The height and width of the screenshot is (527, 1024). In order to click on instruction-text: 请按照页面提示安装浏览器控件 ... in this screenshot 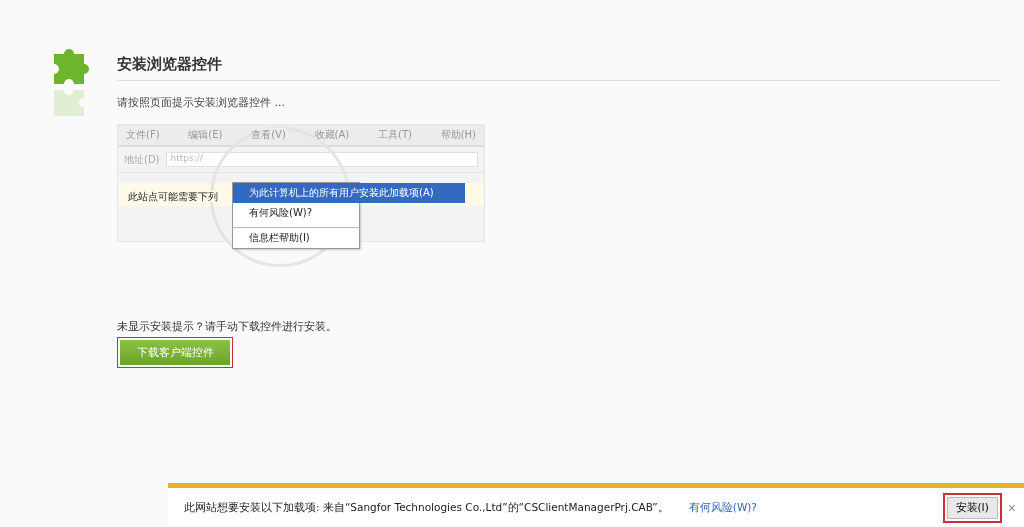, I will do `click(201, 102)`.